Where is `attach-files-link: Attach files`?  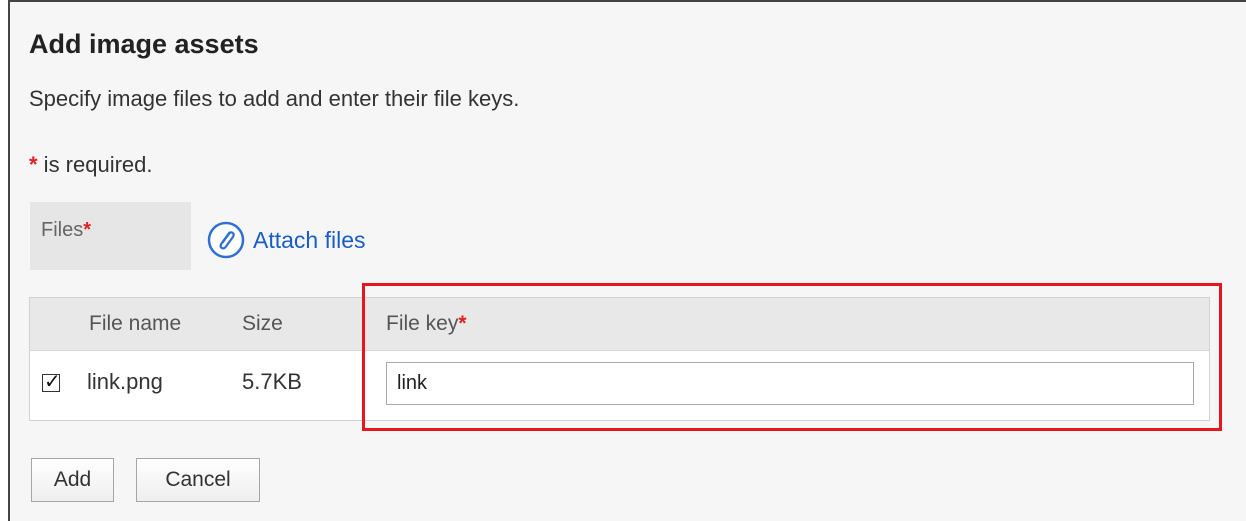
attach-files-link: Attach files is located at coordinates (286, 240).